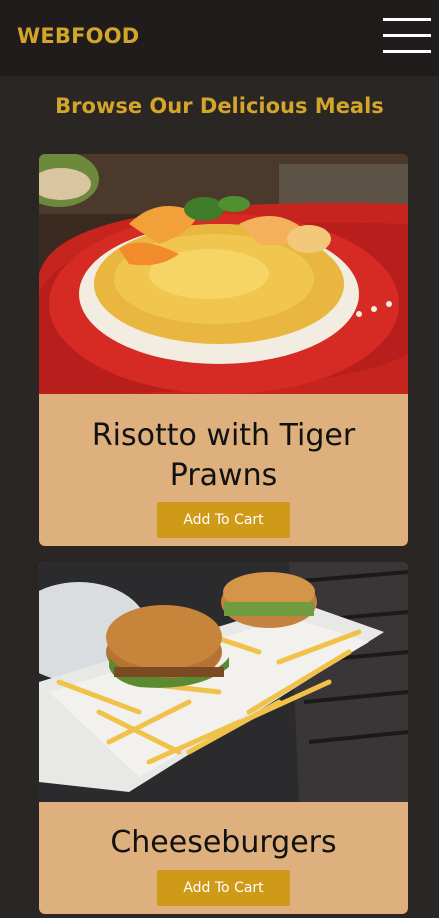  I want to click on brand-logo: WEBFOOD, so click(78, 36).